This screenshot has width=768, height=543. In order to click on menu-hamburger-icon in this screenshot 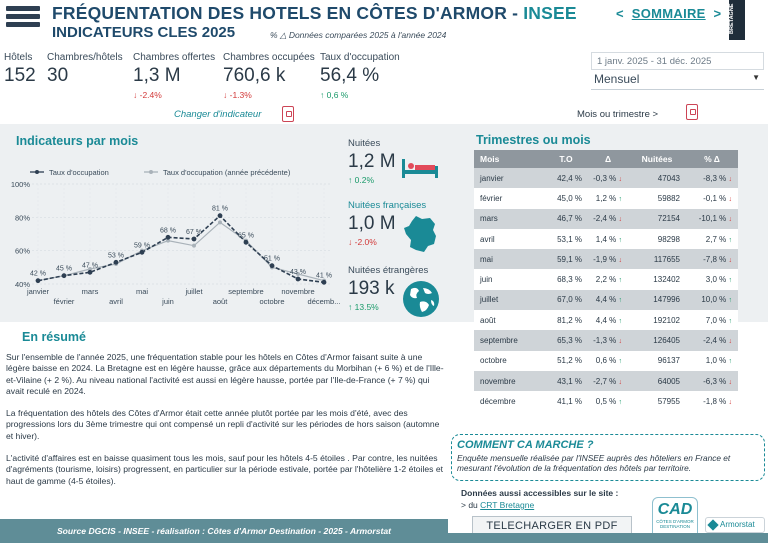, I will do `click(23, 19)`.